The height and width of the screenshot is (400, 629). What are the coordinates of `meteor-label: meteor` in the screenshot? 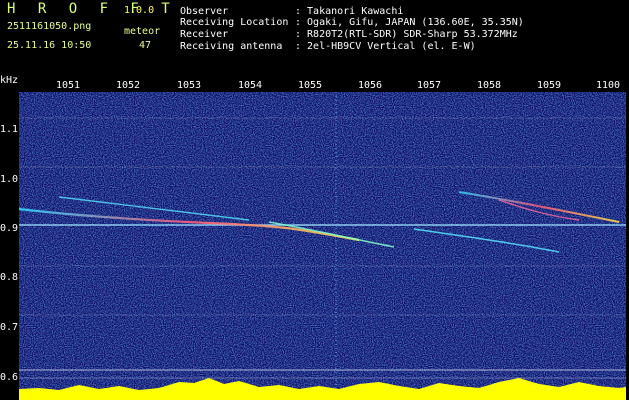 It's located at (142, 31).